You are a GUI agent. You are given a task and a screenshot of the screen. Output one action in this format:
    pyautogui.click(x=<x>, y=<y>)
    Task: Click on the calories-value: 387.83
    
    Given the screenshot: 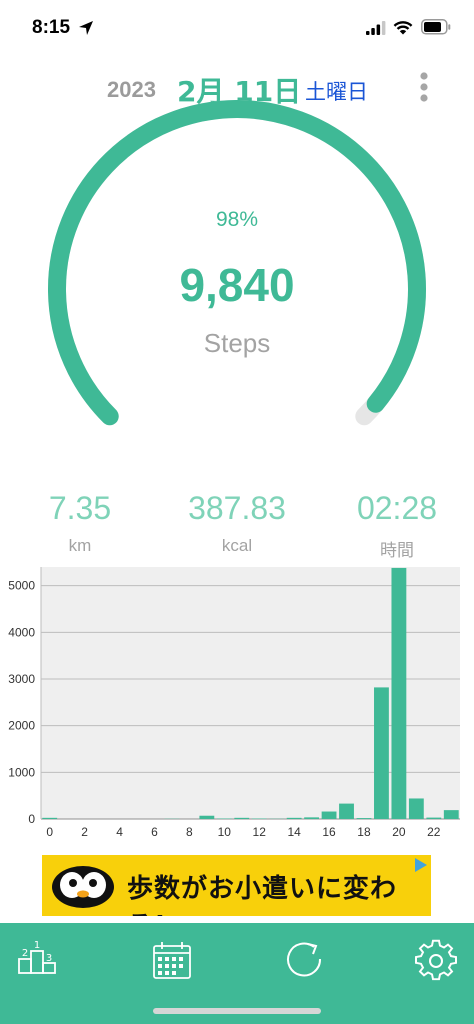 What is the action you would take?
    pyautogui.click(x=237, y=508)
    